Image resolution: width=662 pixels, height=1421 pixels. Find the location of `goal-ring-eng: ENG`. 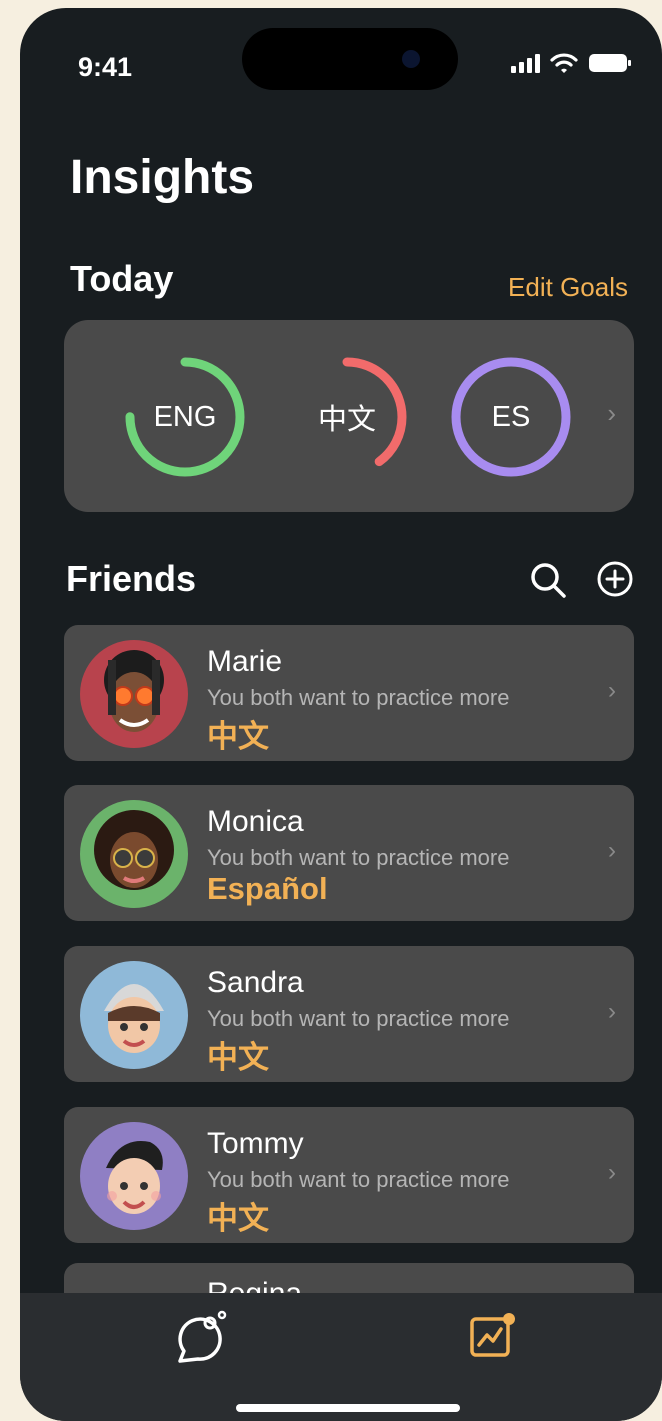

goal-ring-eng: ENG is located at coordinates (185, 417).